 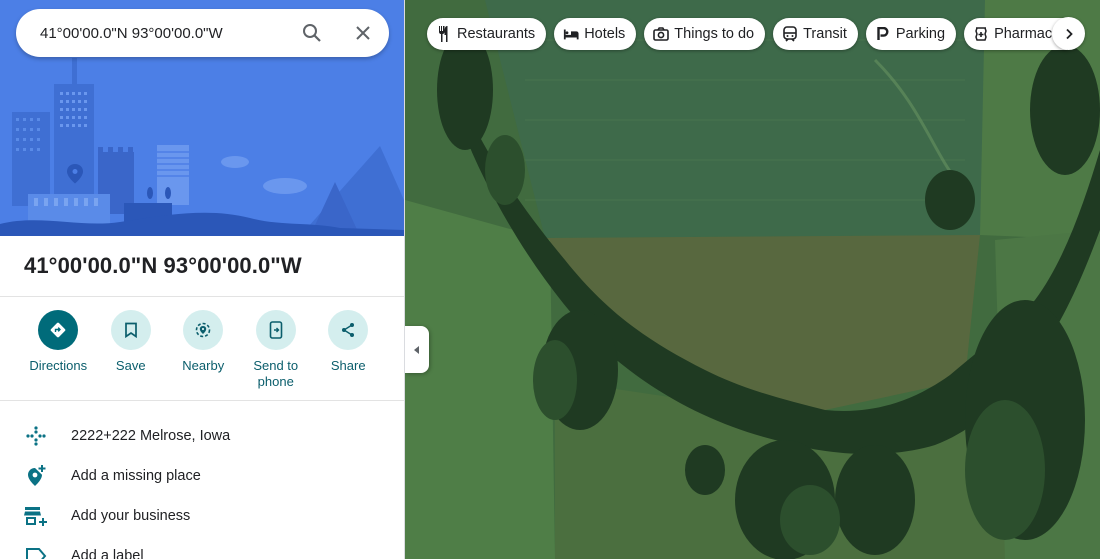 What do you see at coordinates (163, 265) in the screenshot?
I see `place-title: 41°00'00.0"N 93°00'00.0"W` at bounding box center [163, 265].